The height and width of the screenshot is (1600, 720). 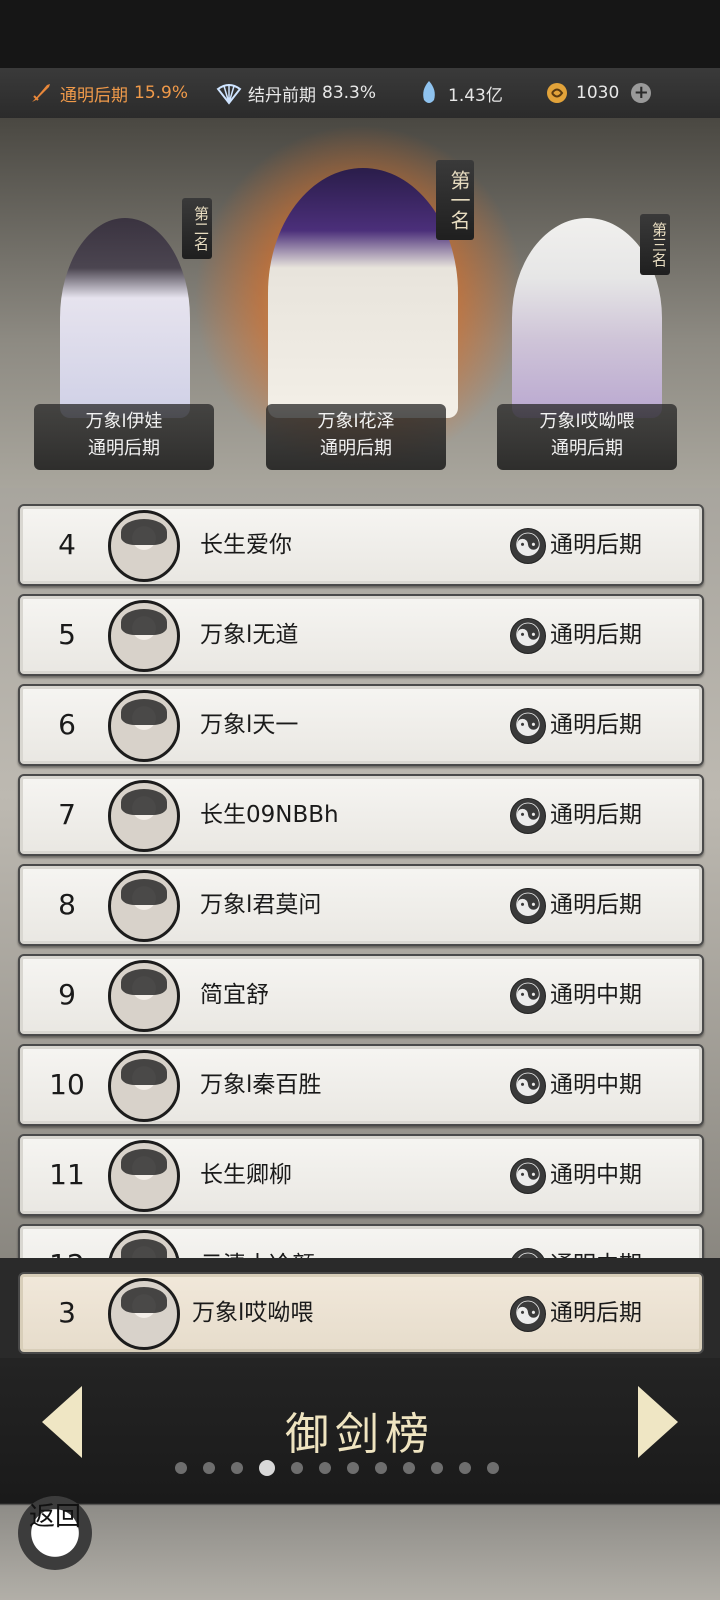 I want to click on row-rank: 9, so click(x=67, y=994).